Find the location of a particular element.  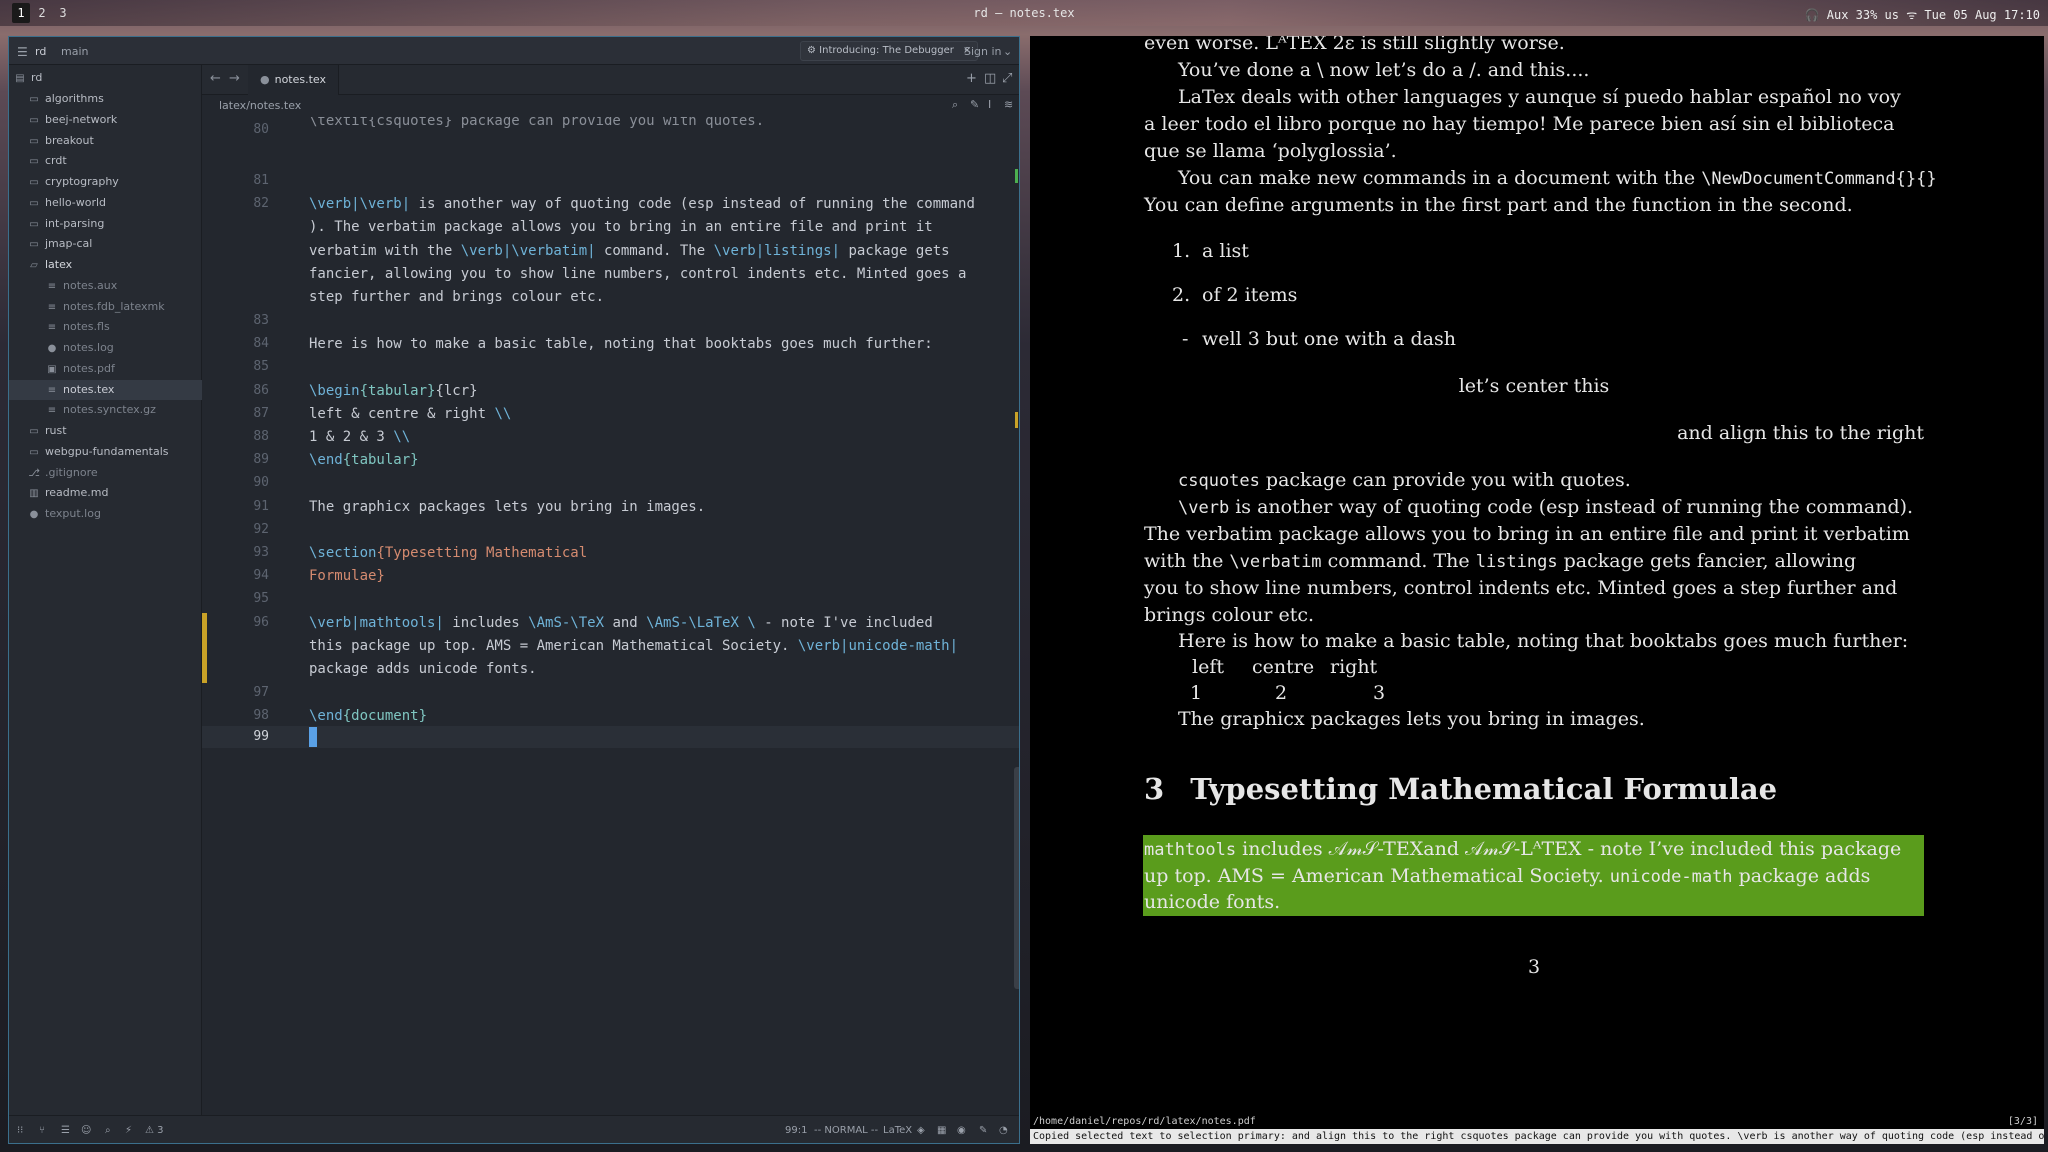

pdf-section-heading: 3 Typesetting Mathematical Formulae is located at coordinates (1460, 789).